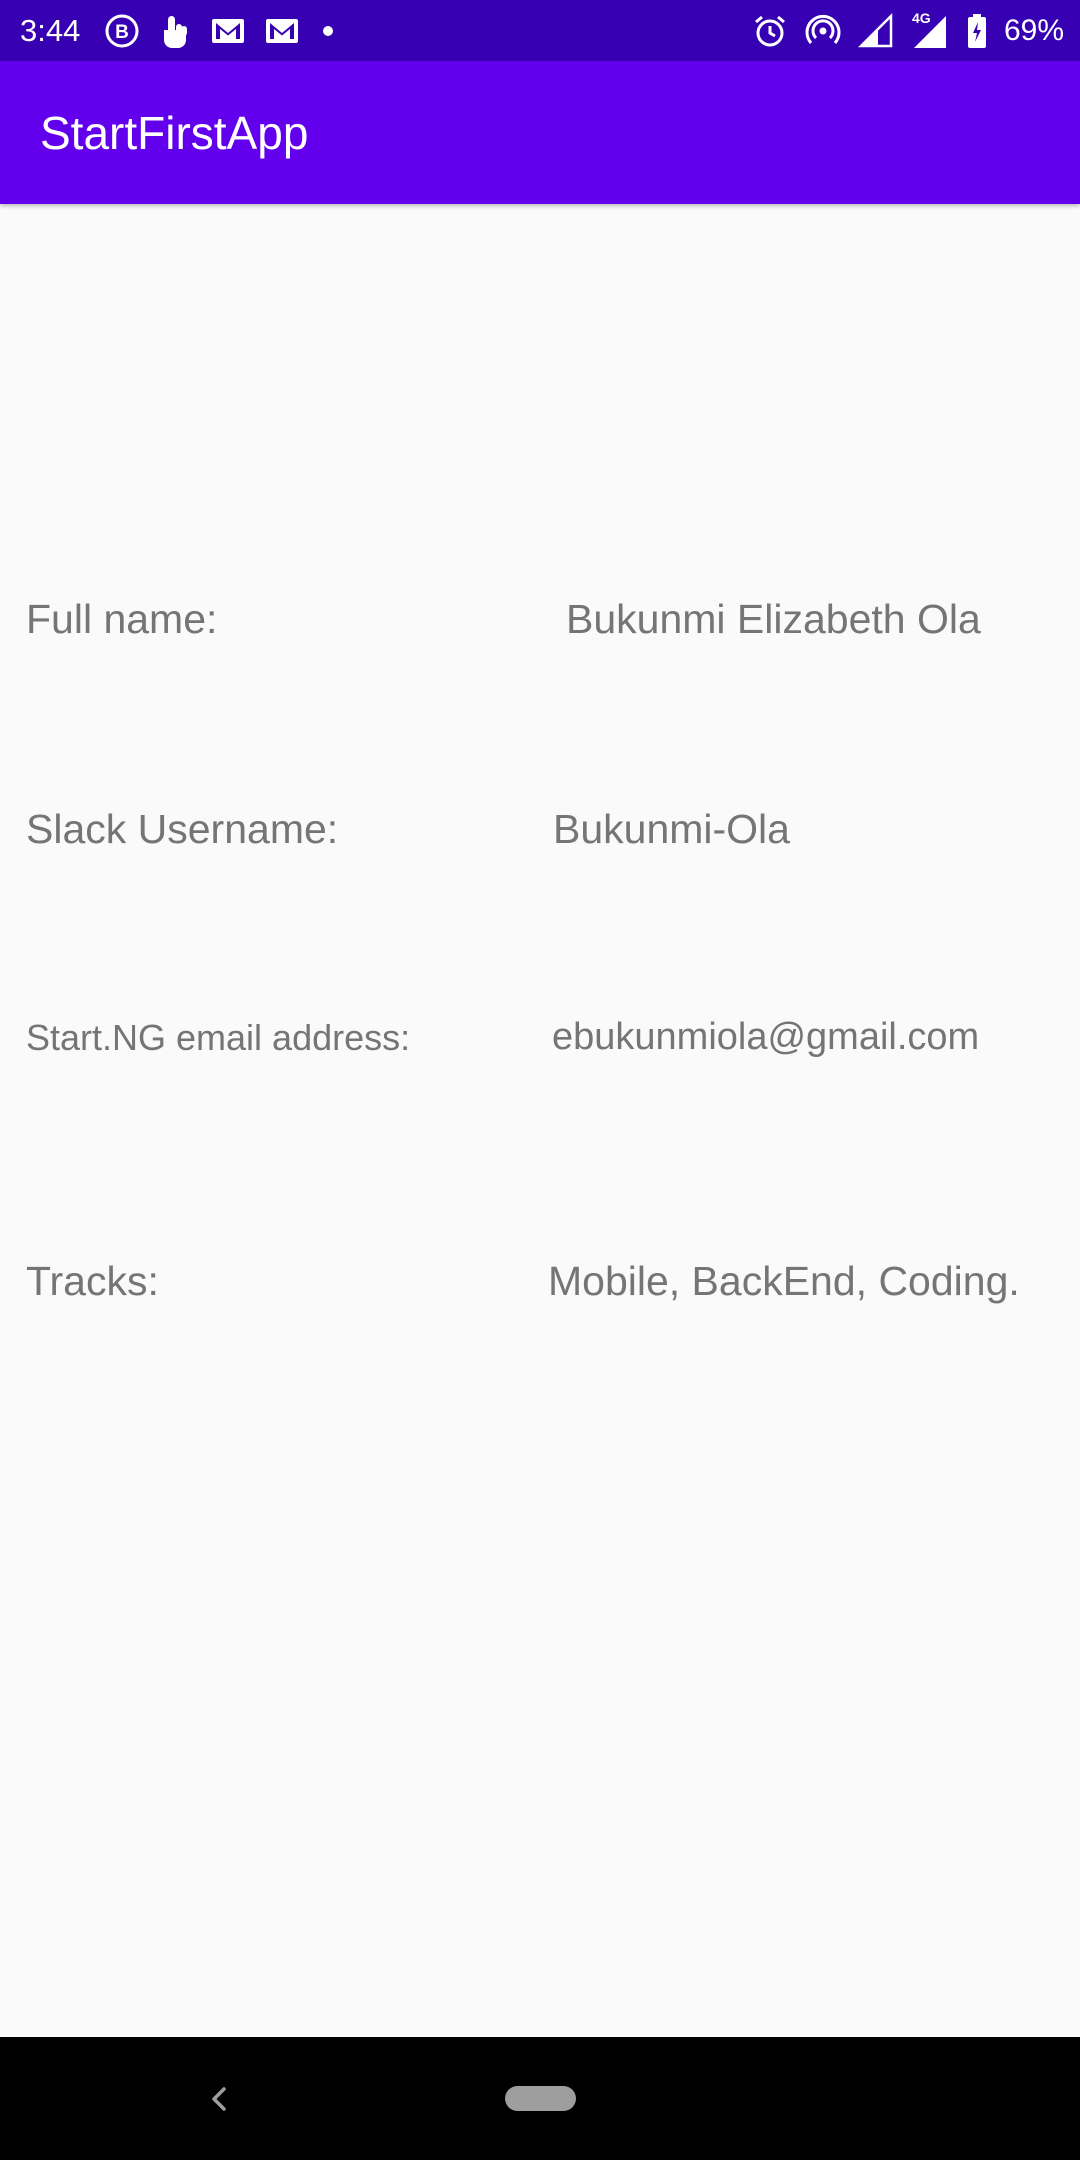  What do you see at coordinates (540, 132) in the screenshot?
I see `app-bar: StartFirstApp` at bounding box center [540, 132].